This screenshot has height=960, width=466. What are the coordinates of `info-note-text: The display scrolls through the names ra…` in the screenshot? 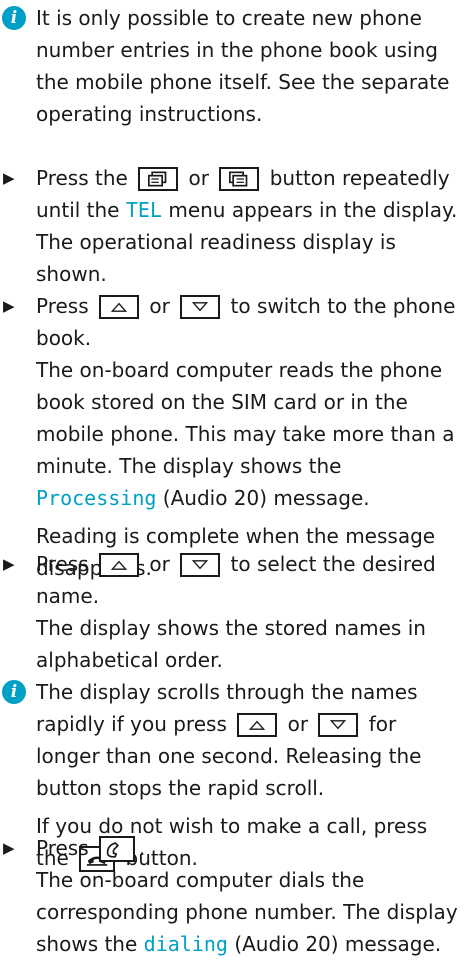 It's located at (229, 740).